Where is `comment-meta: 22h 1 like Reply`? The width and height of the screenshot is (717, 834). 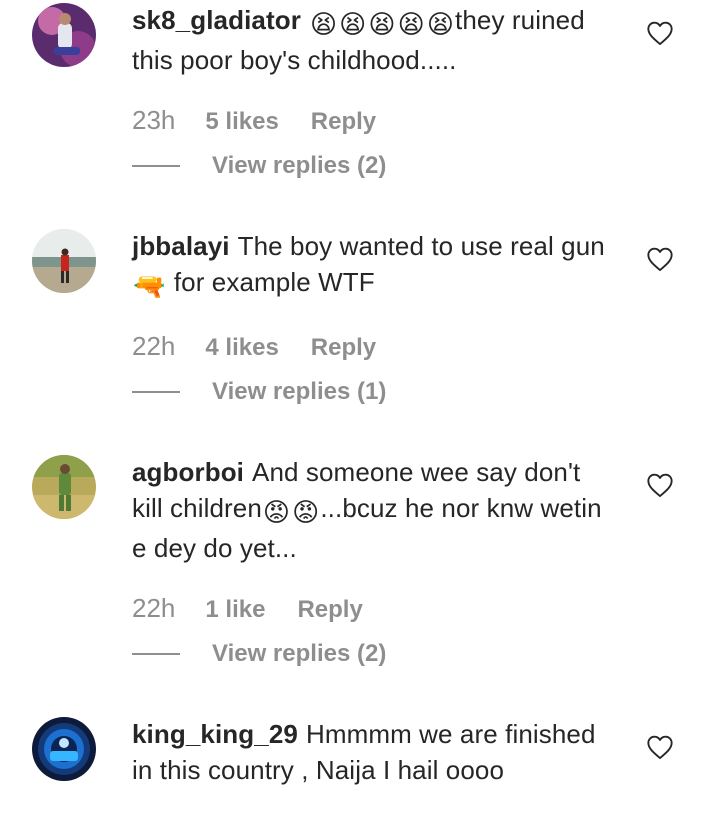 comment-meta: 22h 1 like Reply is located at coordinates (247, 608).